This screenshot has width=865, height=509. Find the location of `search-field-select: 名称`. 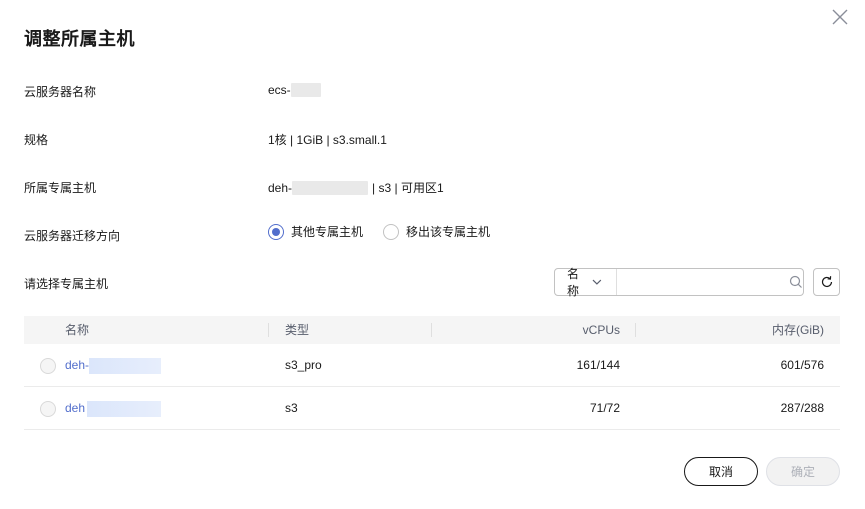

search-field-select: 名称 is located at coordinates (586, 282).